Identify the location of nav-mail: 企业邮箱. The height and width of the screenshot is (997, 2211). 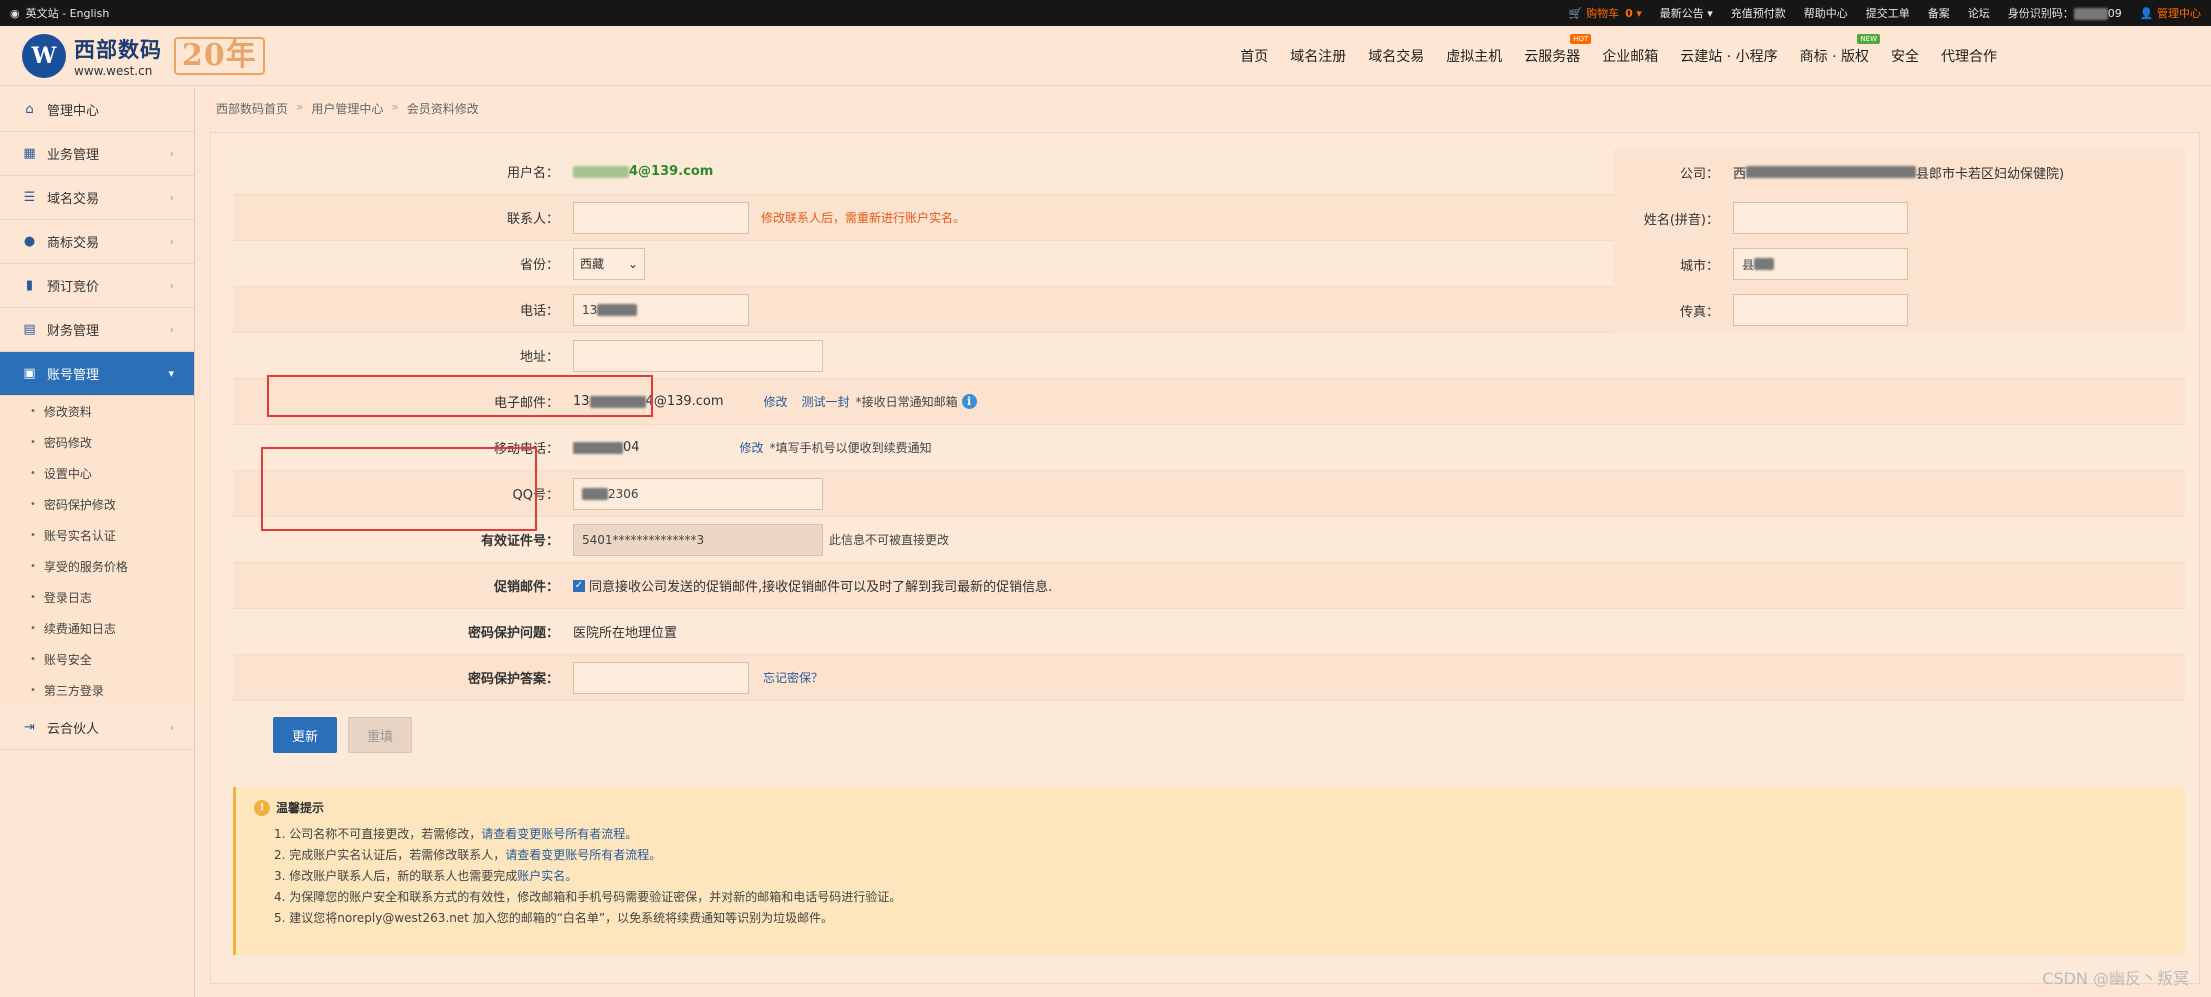
(1630, 56).